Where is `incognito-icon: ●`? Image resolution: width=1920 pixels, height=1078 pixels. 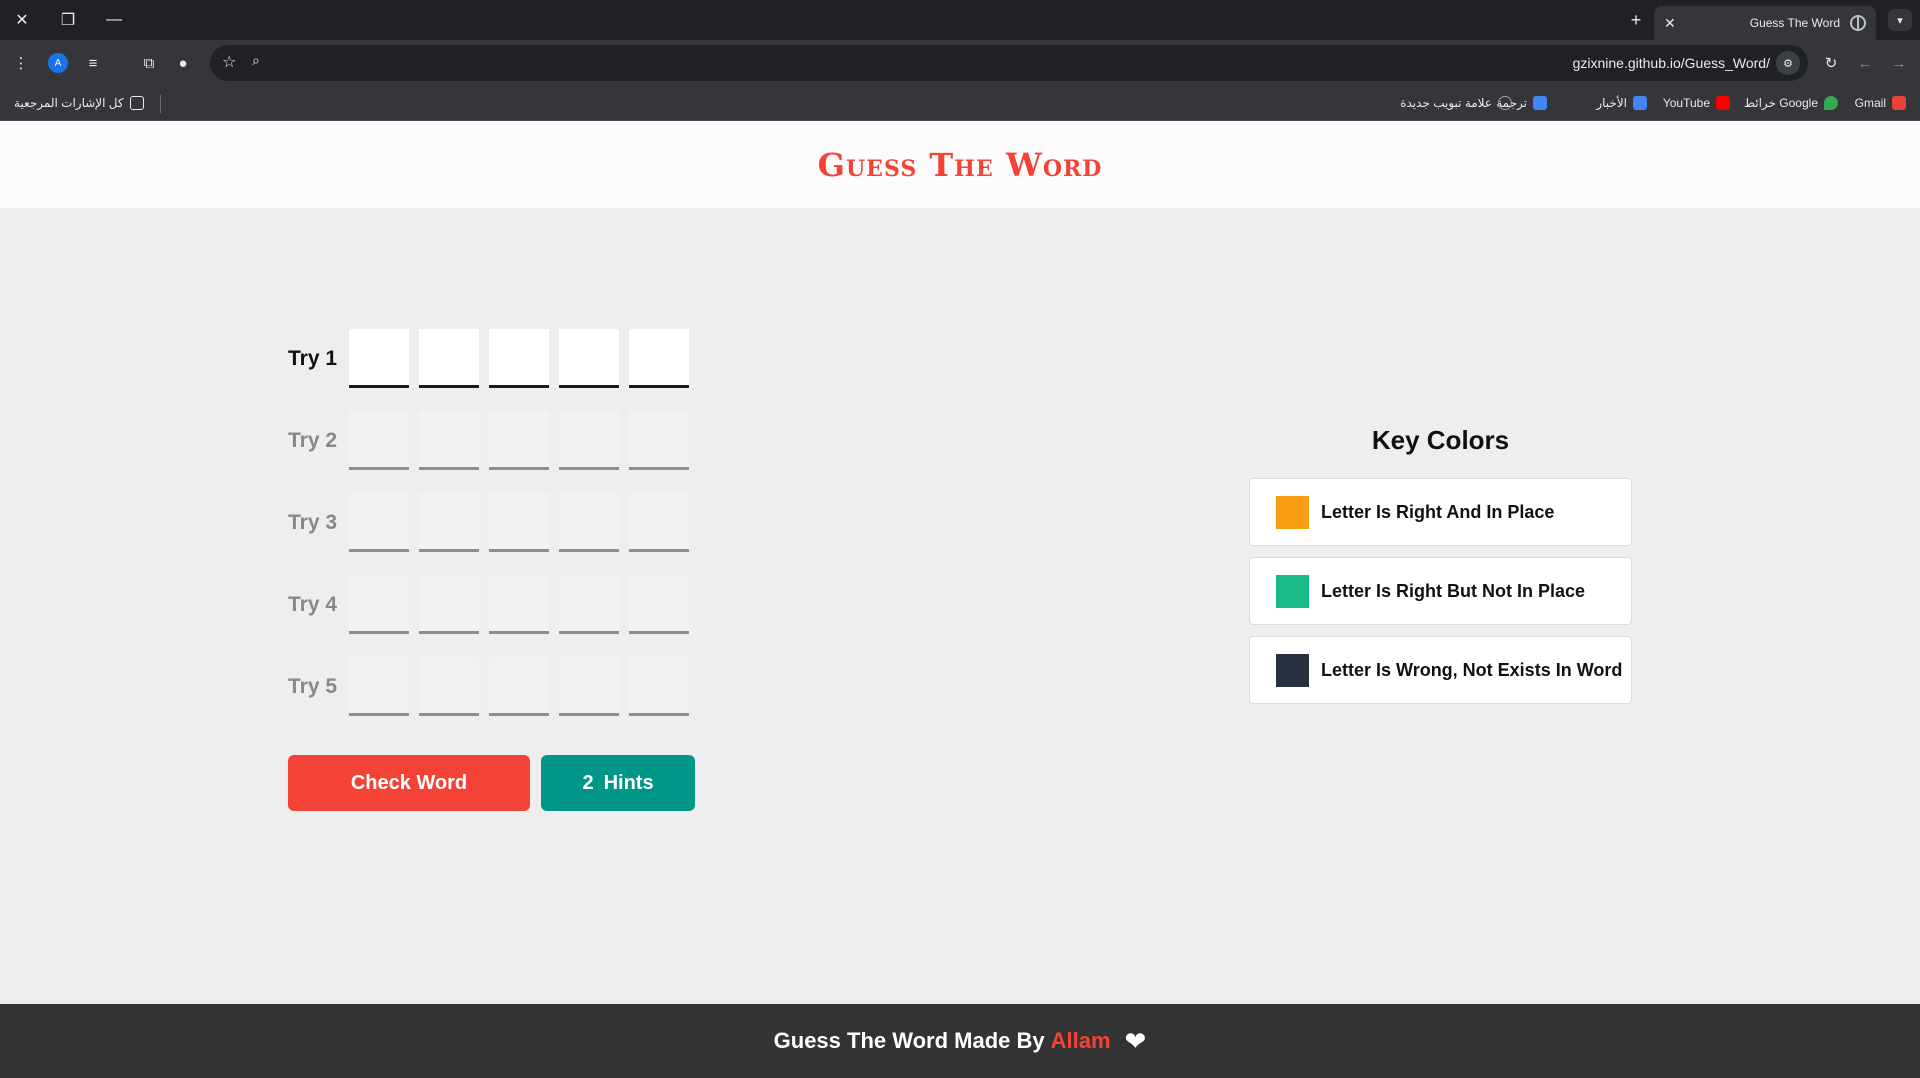
incognito-icon: ● is located at coordinates (183, 63).